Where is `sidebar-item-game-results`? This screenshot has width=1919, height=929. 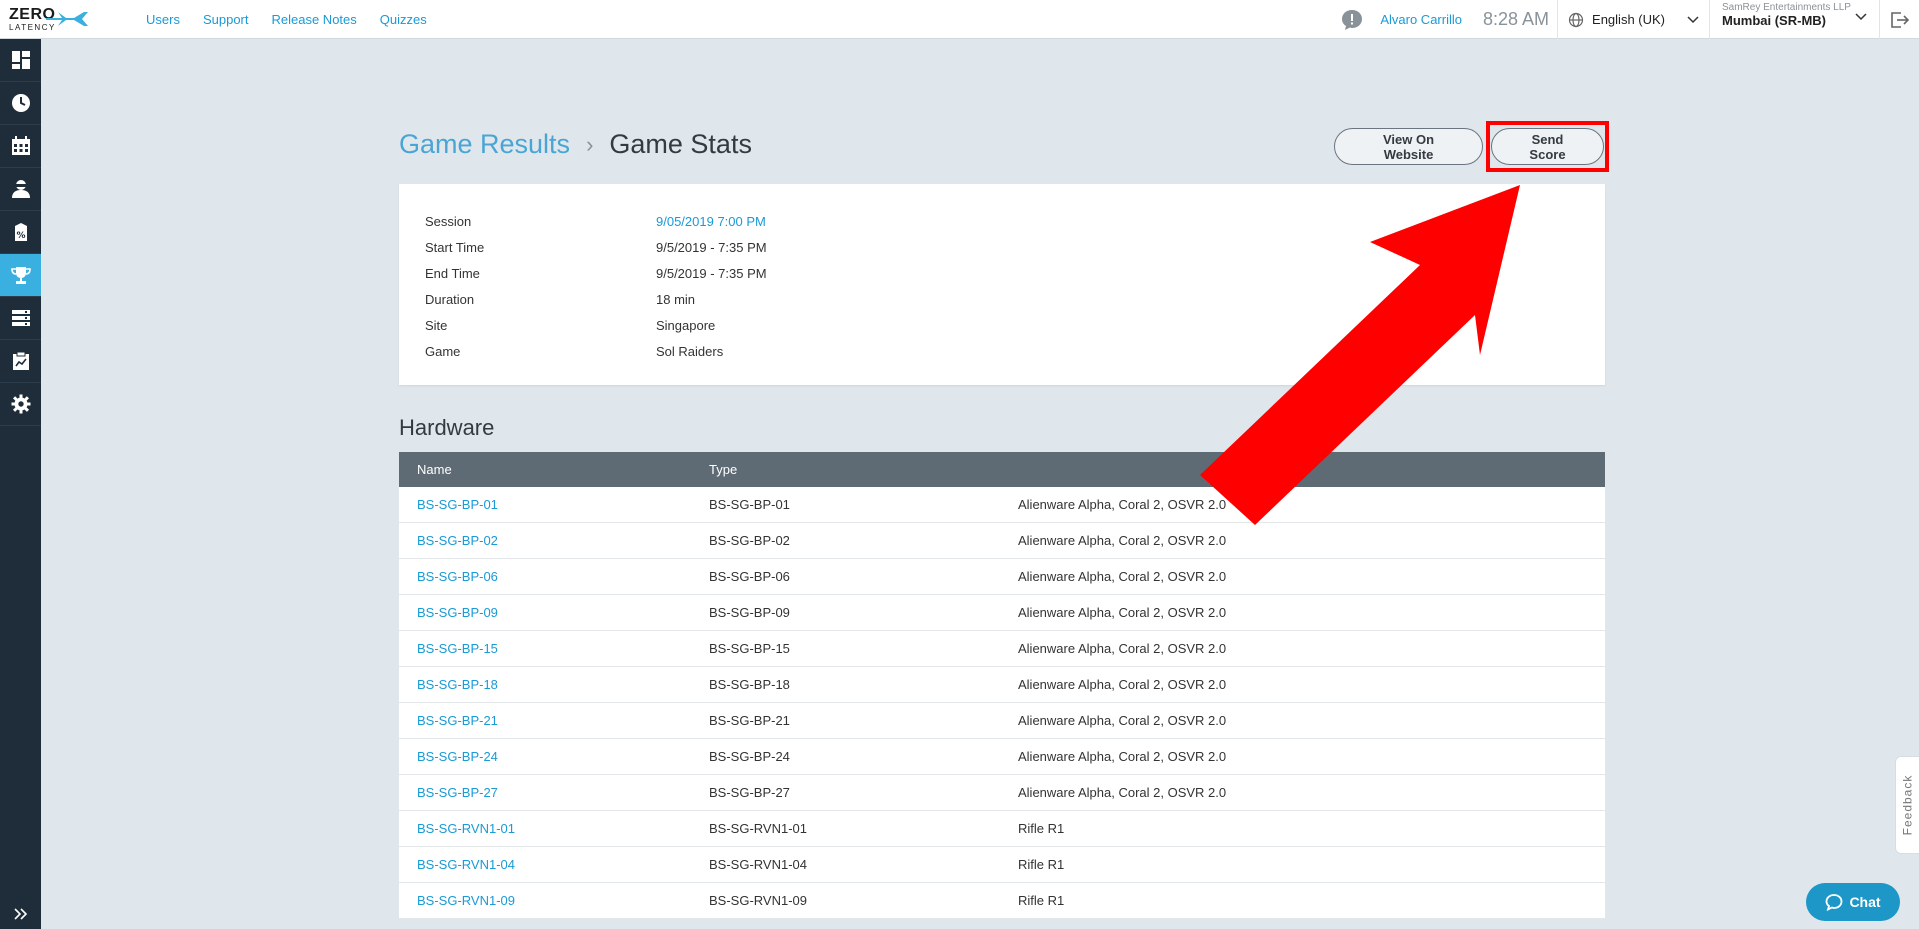
sidebar-item-game-results is located at coordinates (20, 275).